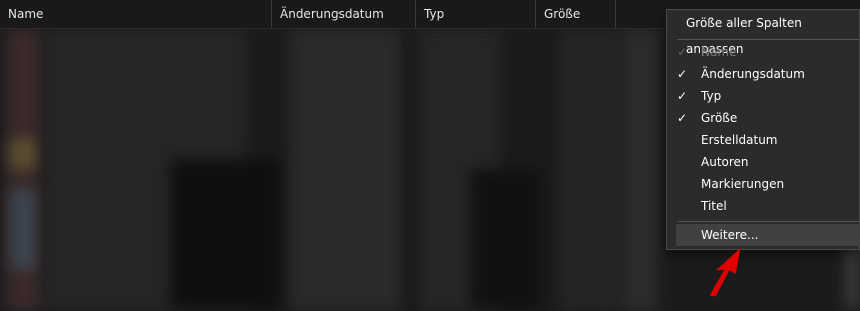 Image resolution: width=860 pixels, height=311 pixels. I want to click on menu-item-label: Markierungen, so click(743, 184).